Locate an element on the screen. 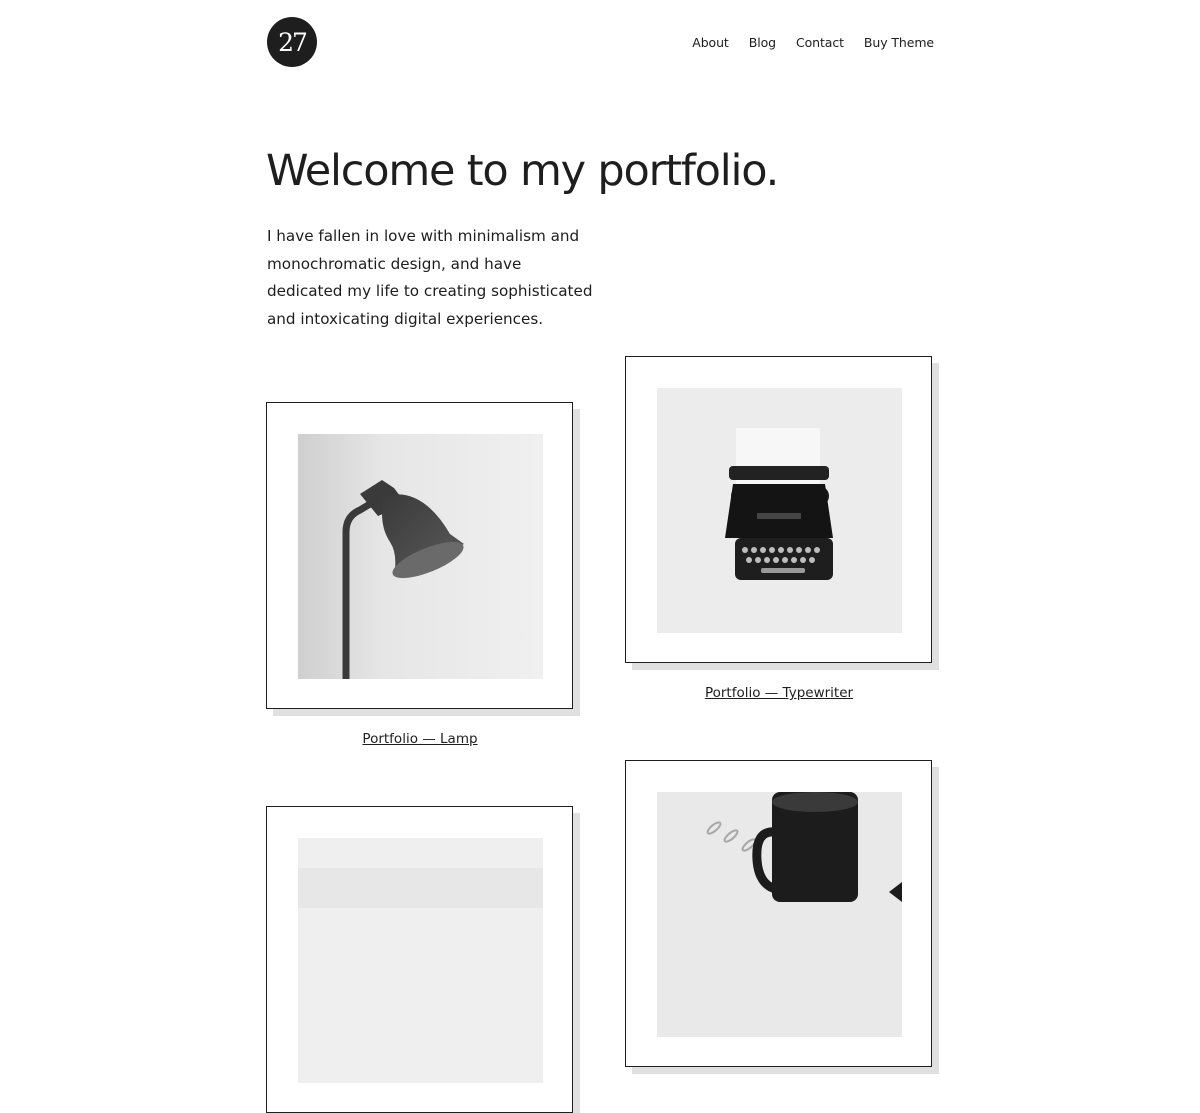 The height and width of the screenshot is (1113, 1200). lamp-photo is located at coordinates (420, 556).